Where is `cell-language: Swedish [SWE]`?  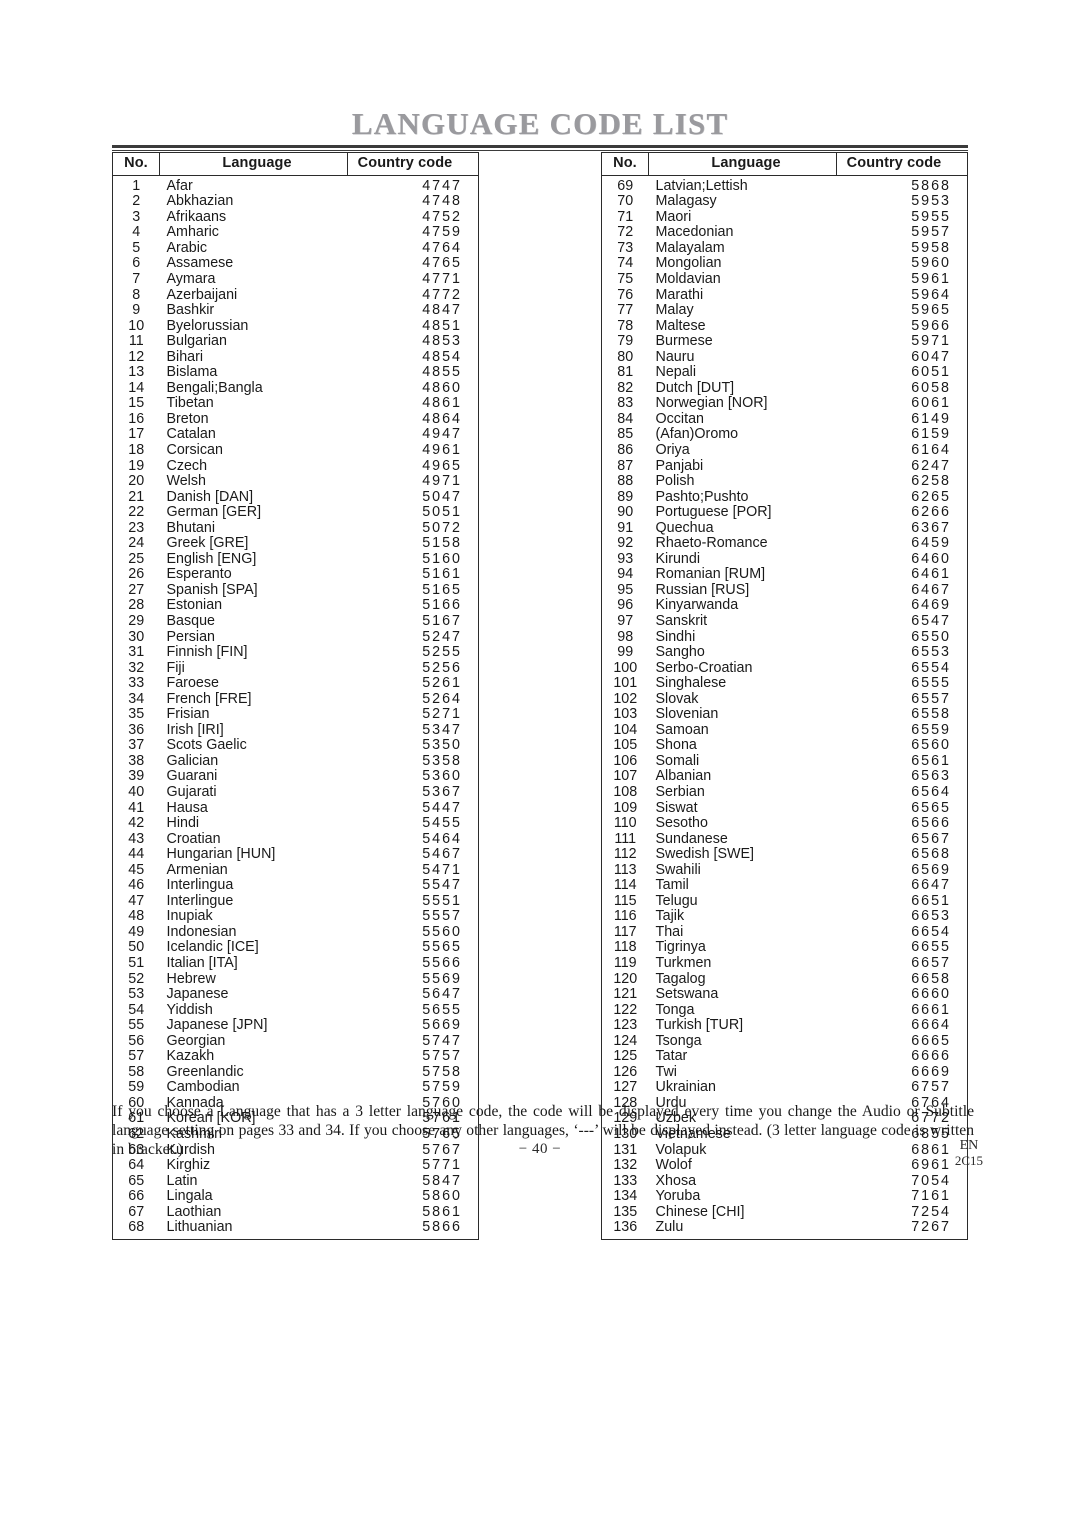
cell-language: Swedish [SWE] is located at coordinates (705, 854).